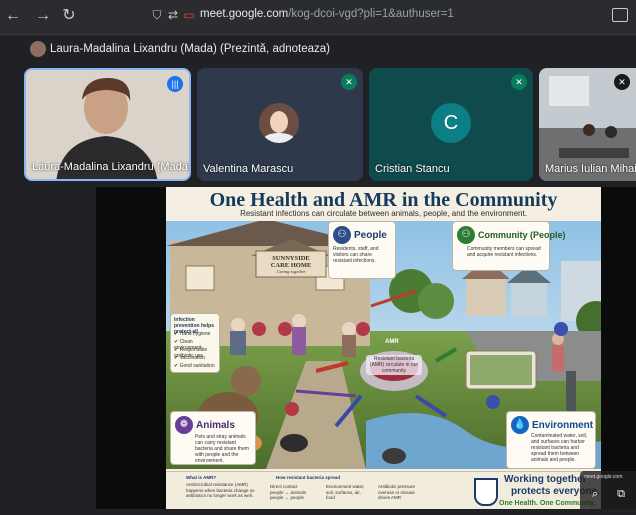 Image resolution: width=636 pixels, height=515 pixels. I want to click on water-drop-icon: 💧, so click(520, 425).